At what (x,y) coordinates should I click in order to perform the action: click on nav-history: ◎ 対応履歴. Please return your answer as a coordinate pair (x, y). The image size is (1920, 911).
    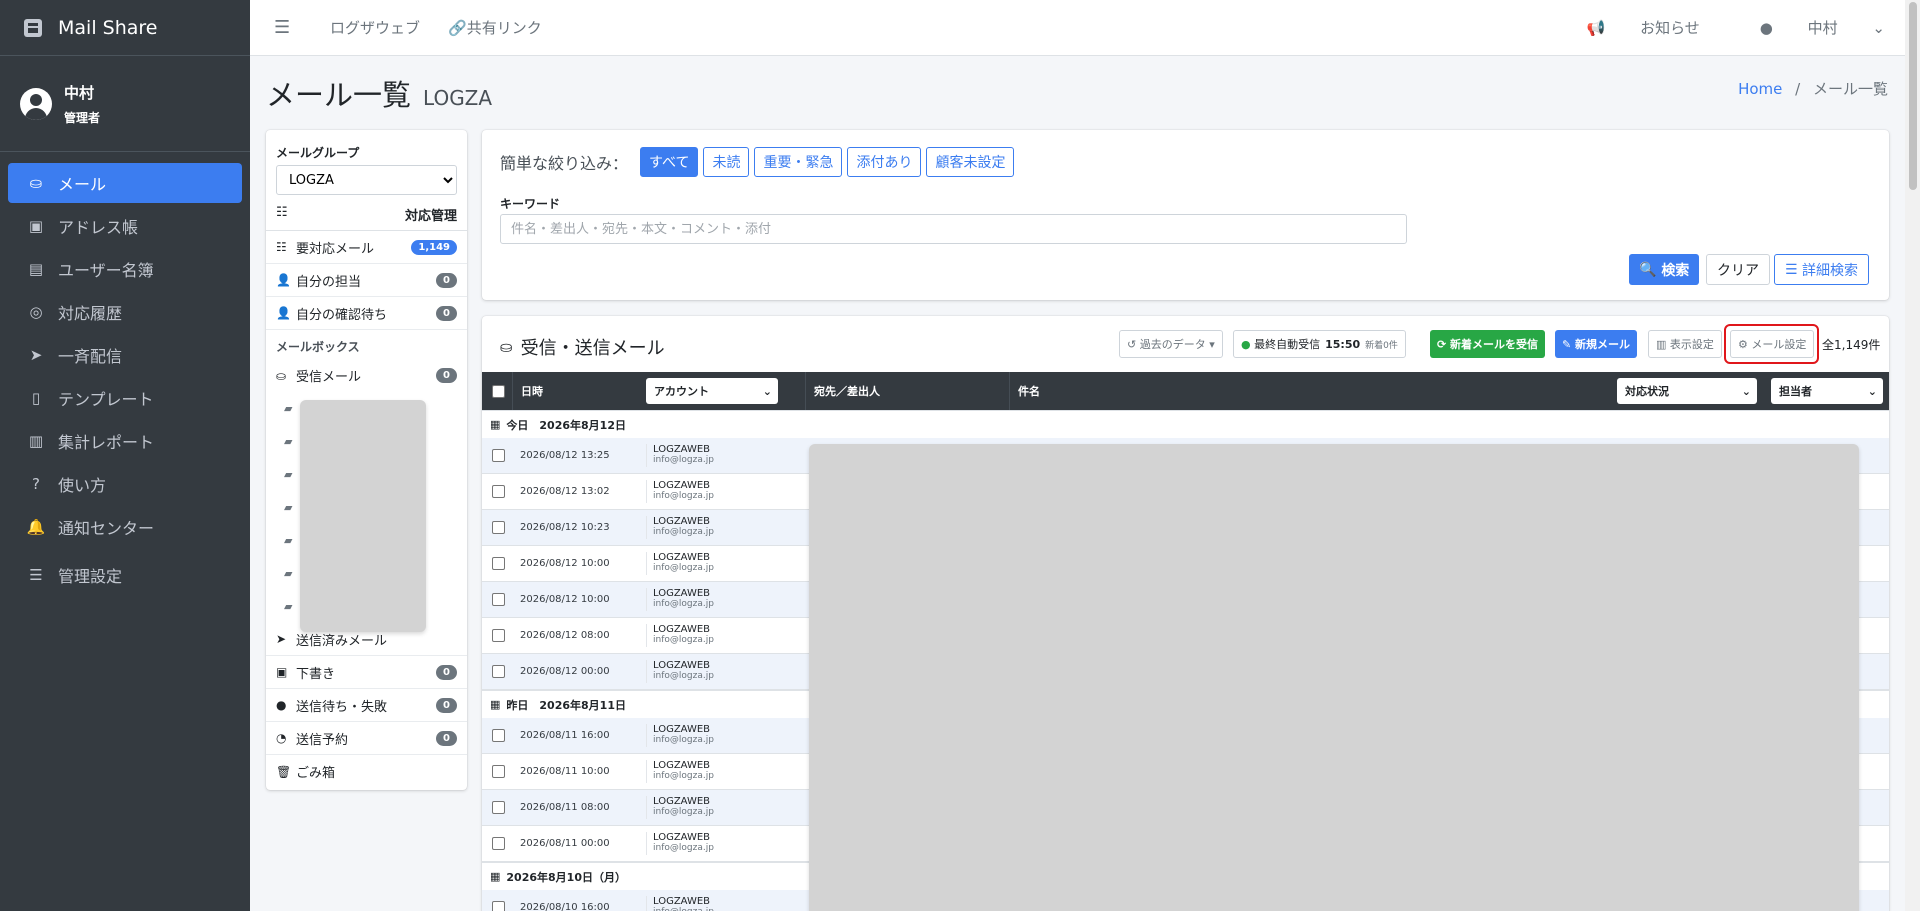
    Looking at the image, I should click on (125, 312).